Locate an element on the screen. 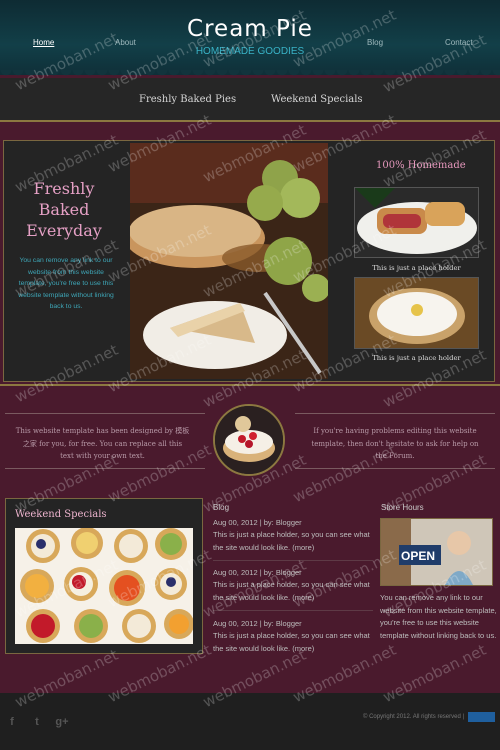 The image size is (500, 750). fruit-tarts-image is located at coordinates (104, 586).